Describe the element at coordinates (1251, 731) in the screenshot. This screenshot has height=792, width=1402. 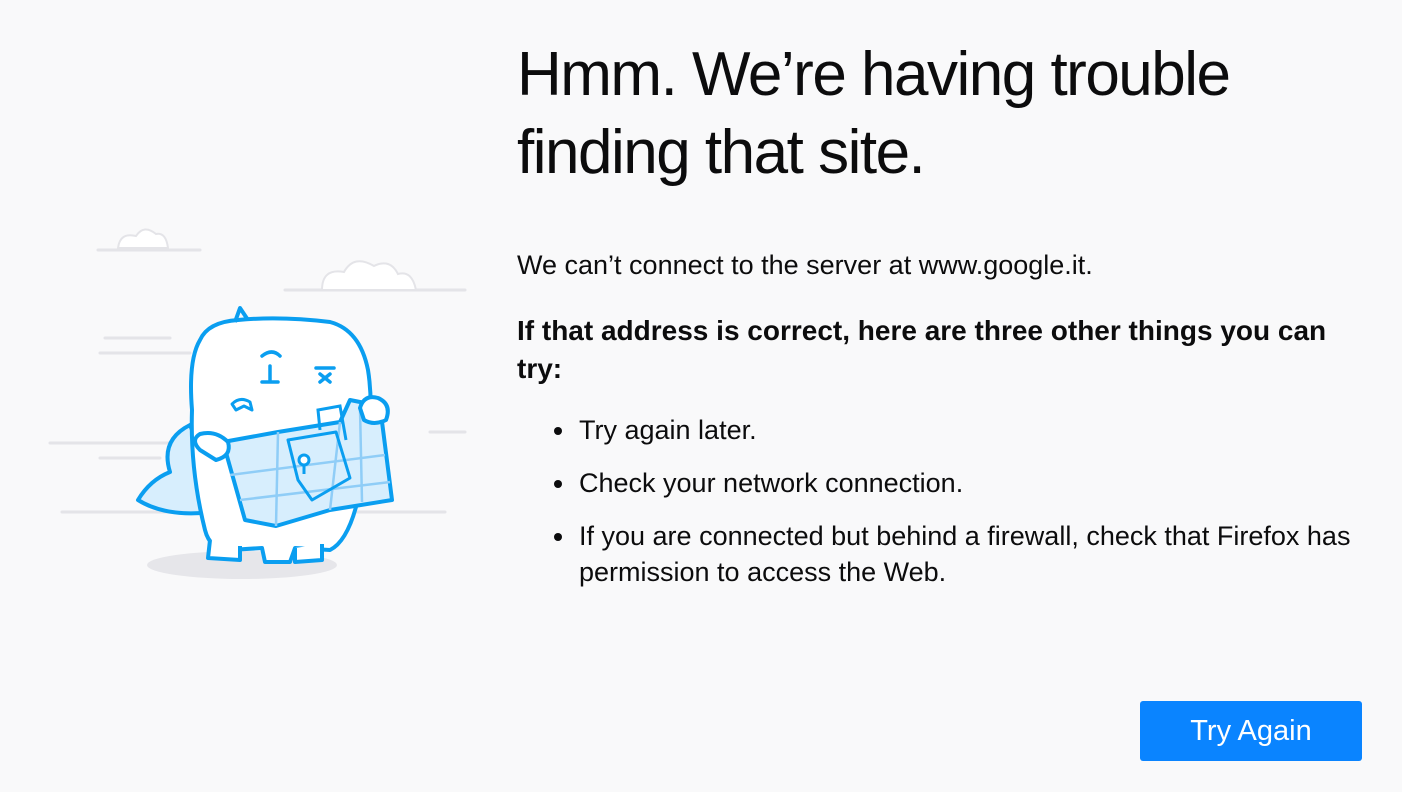
I see `try-again-button: Try Again` at that location.